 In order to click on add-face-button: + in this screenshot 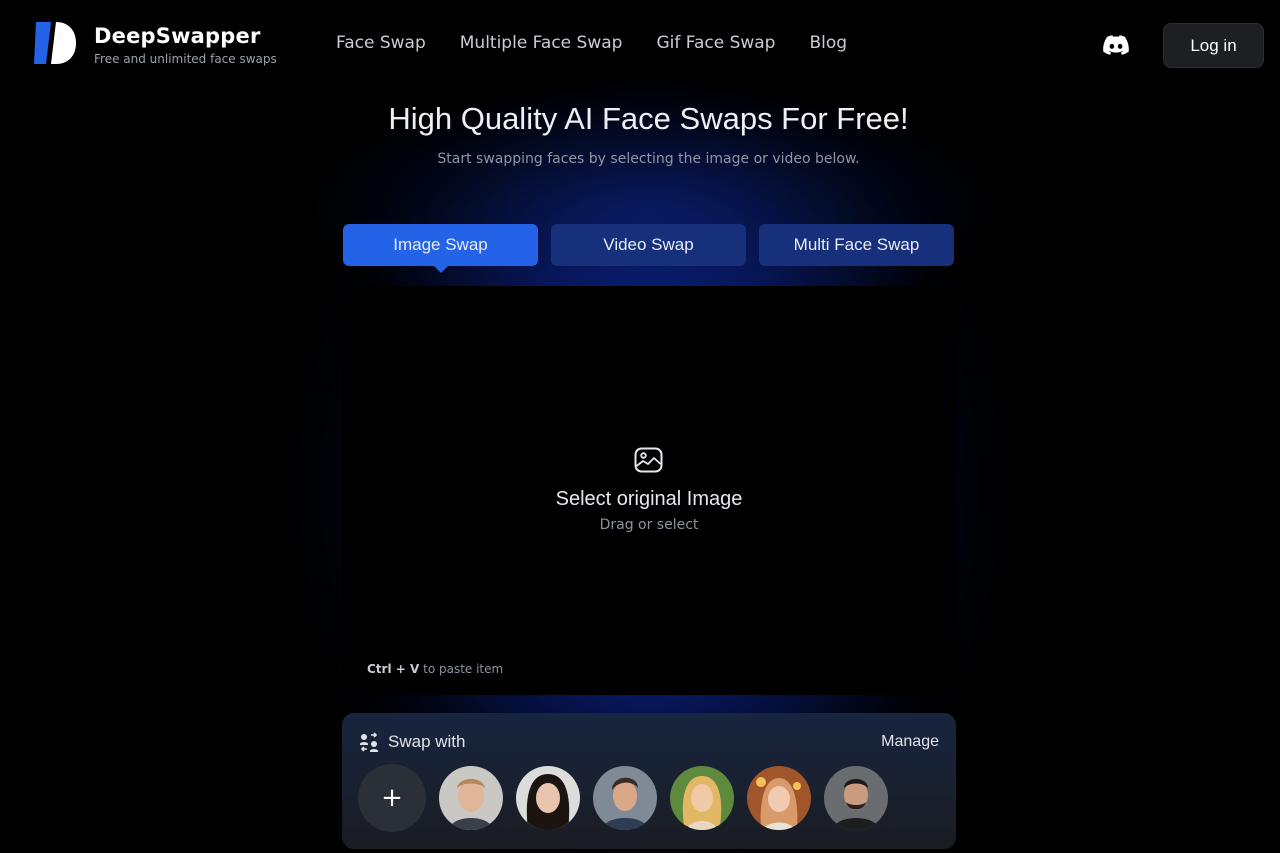, I will do `click(392, 798)`.